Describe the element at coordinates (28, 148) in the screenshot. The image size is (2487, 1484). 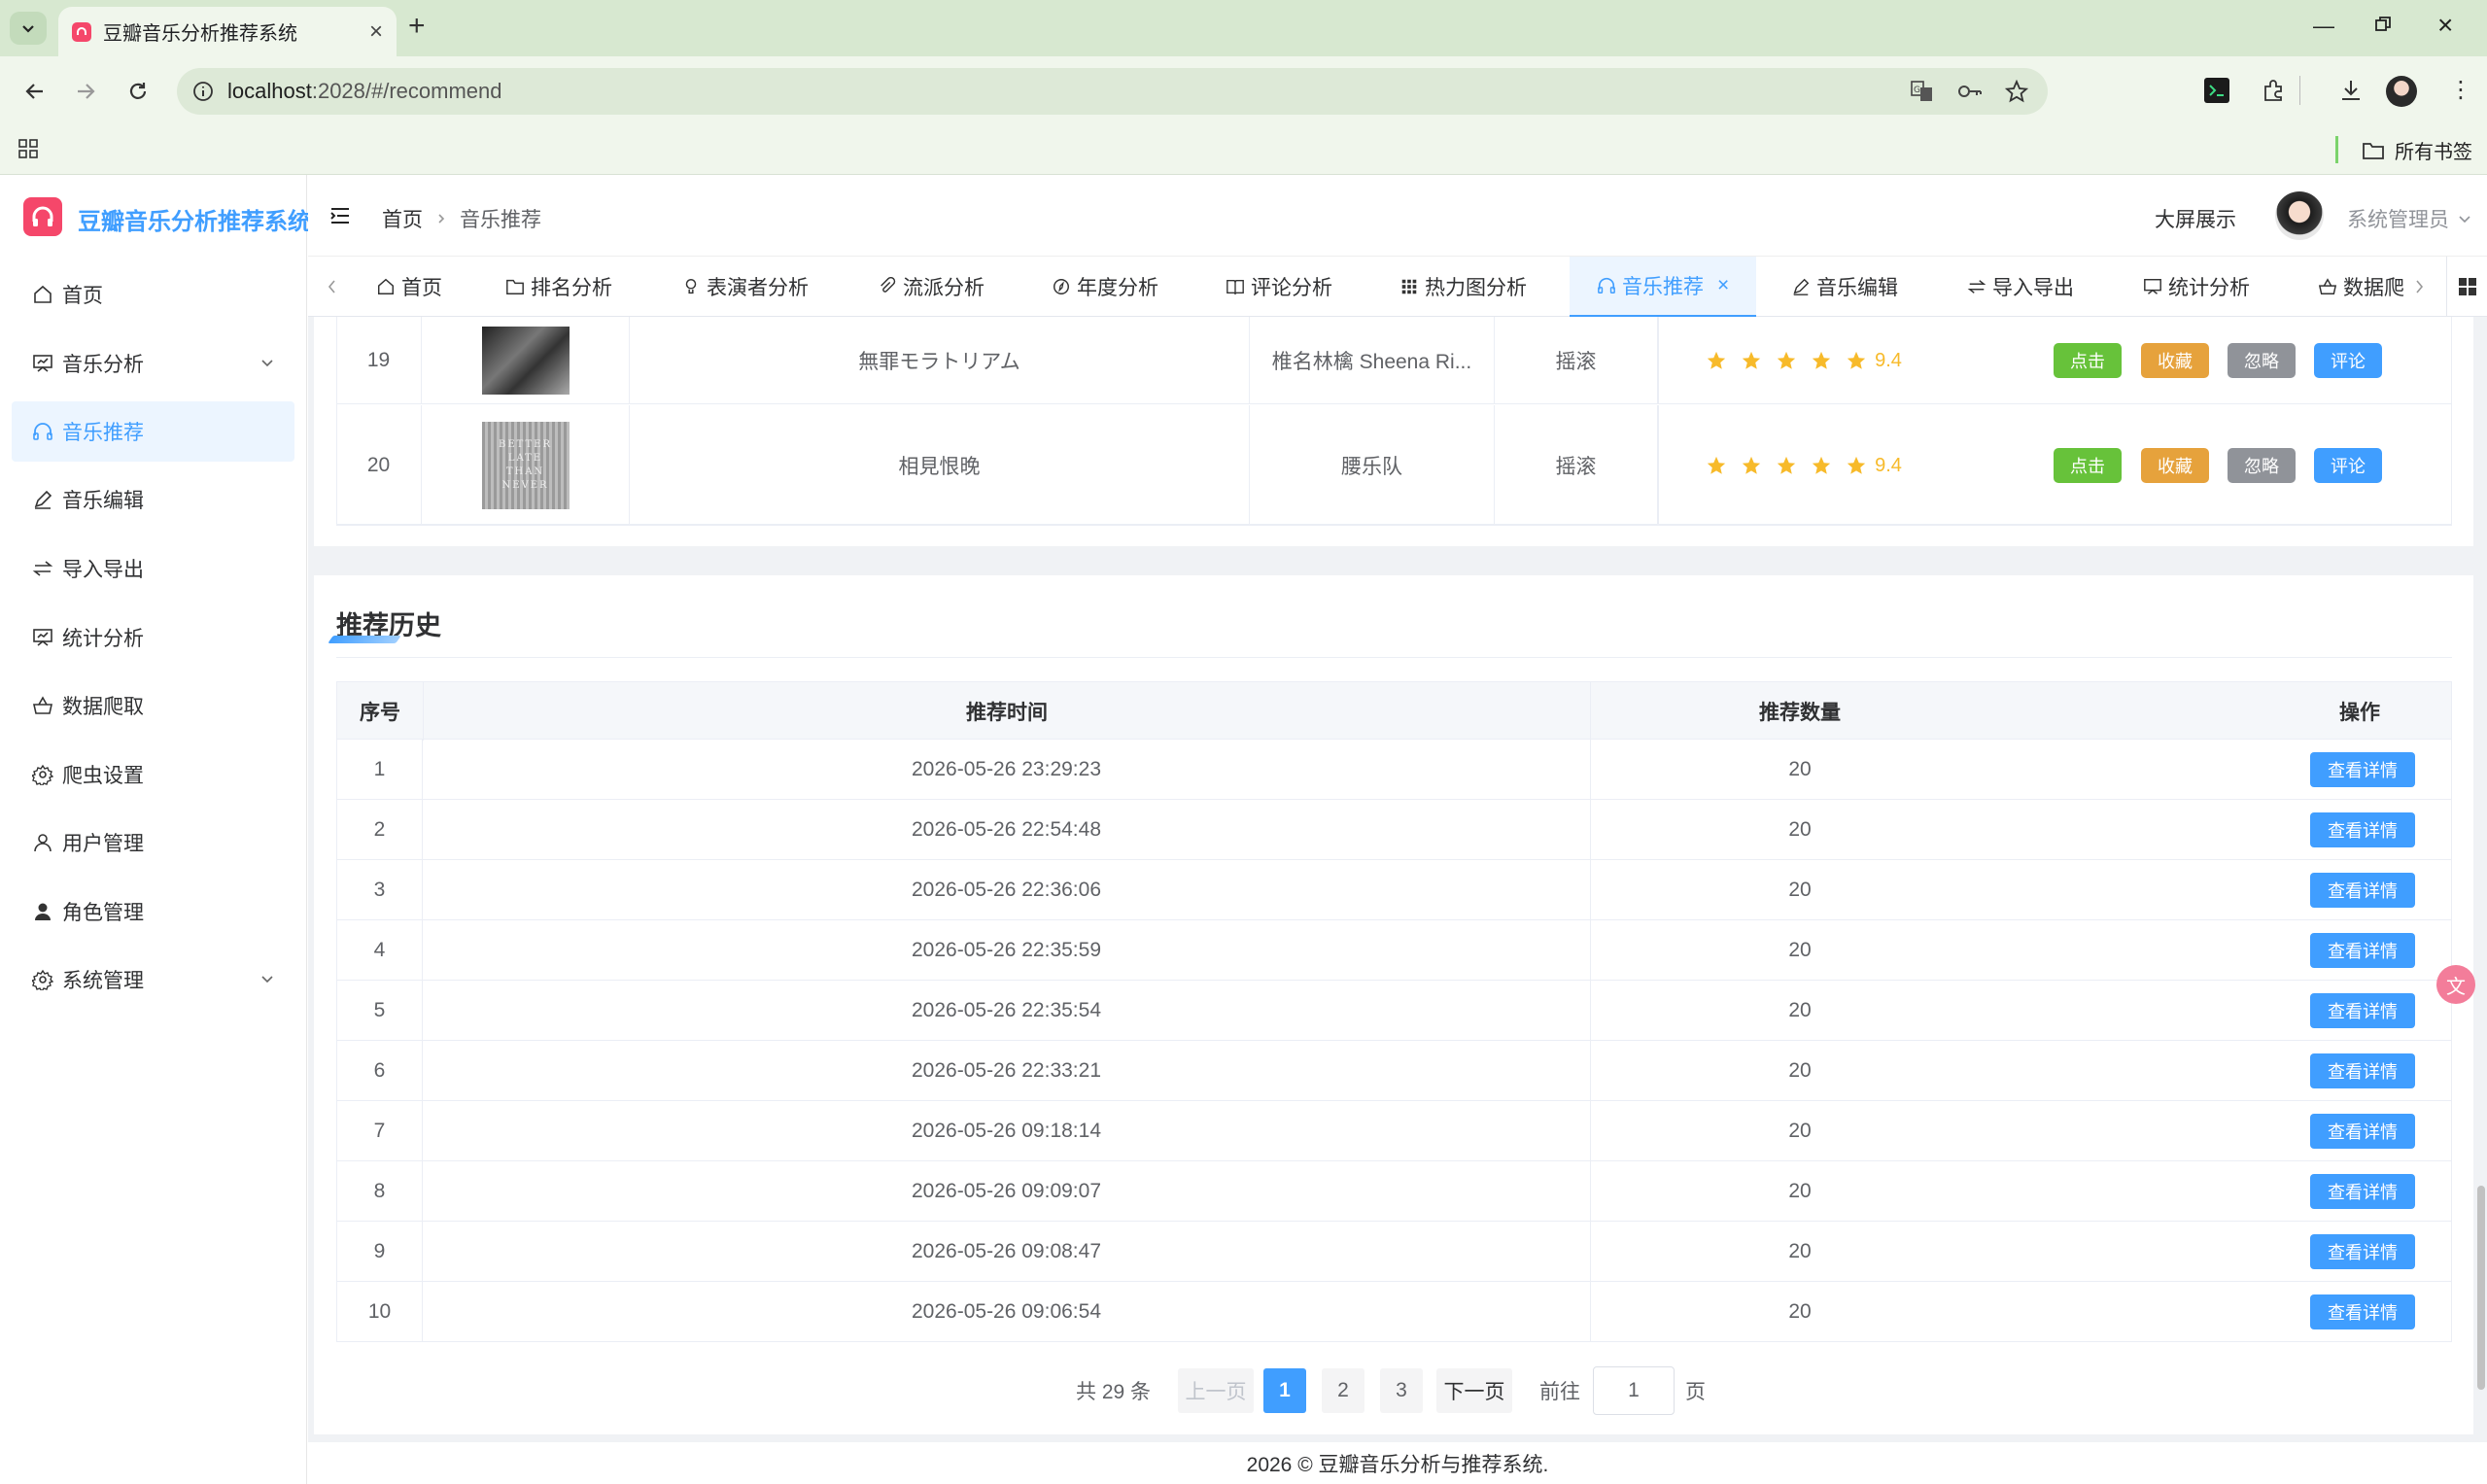
I see `apps-grid-icon` at that location.